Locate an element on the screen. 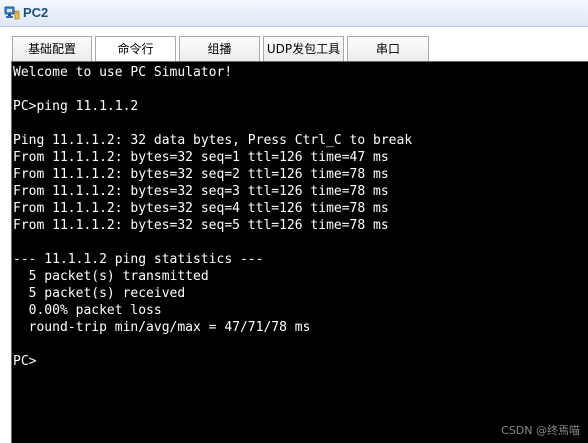  tab-command-line: 命令行 is located at coordinates (135, 48).